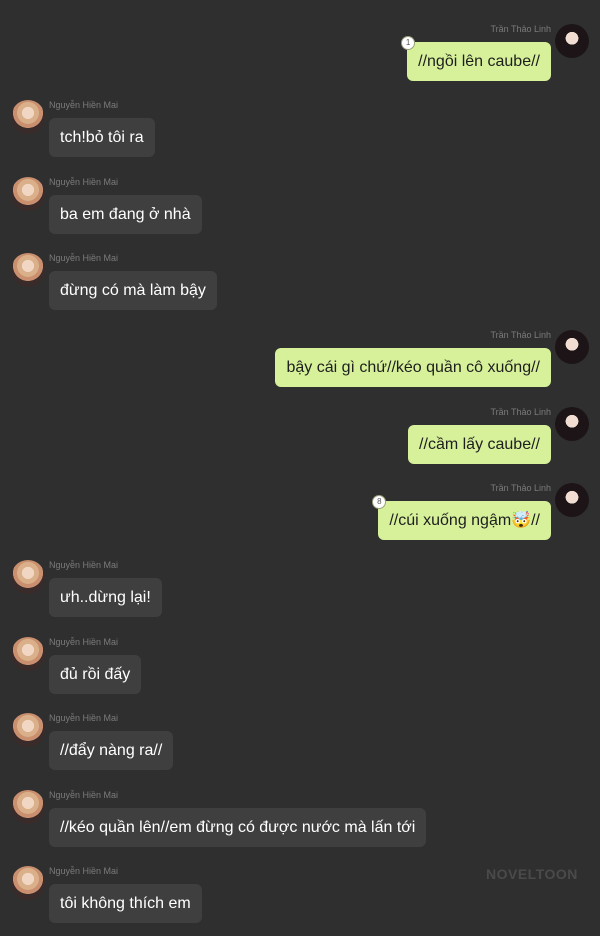 This screenshot has width=600, height=936. I want to click on message-bubble: //đẩy nàng ra//, so click(111, 750).